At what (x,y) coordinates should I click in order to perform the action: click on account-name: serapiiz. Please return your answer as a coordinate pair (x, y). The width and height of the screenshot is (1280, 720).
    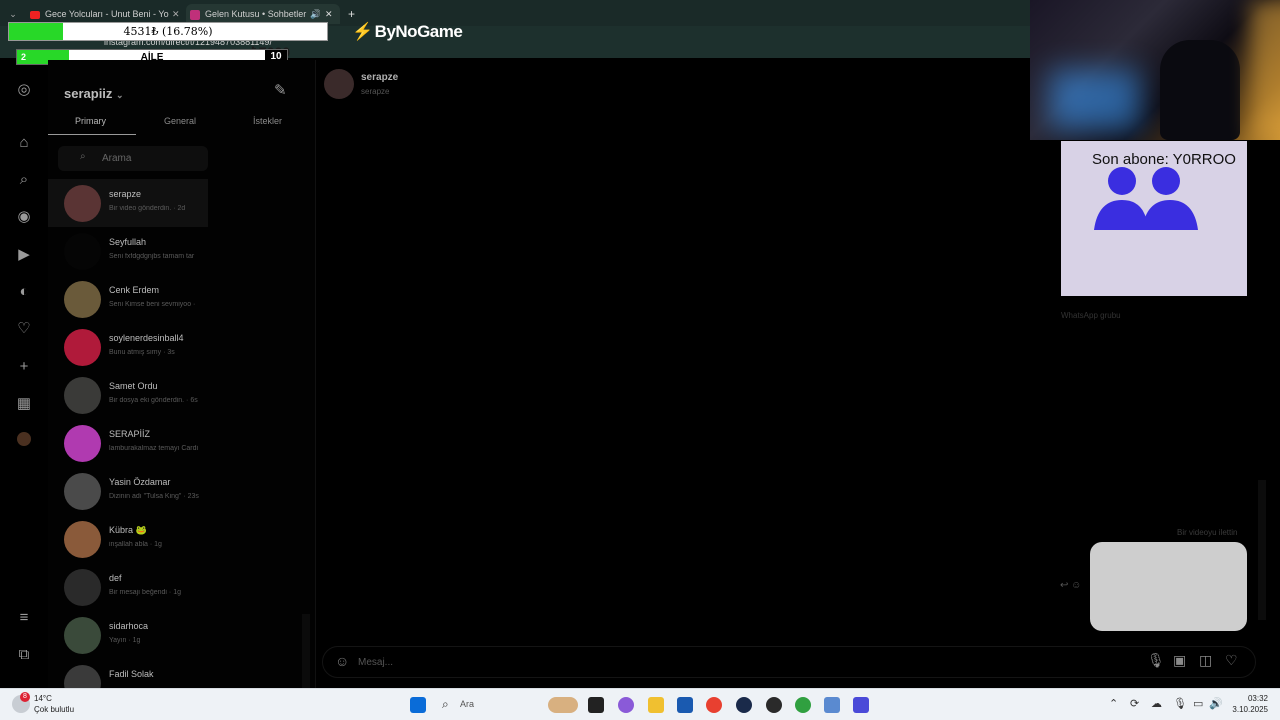
    Looking at the image, I should click on (88, 93).